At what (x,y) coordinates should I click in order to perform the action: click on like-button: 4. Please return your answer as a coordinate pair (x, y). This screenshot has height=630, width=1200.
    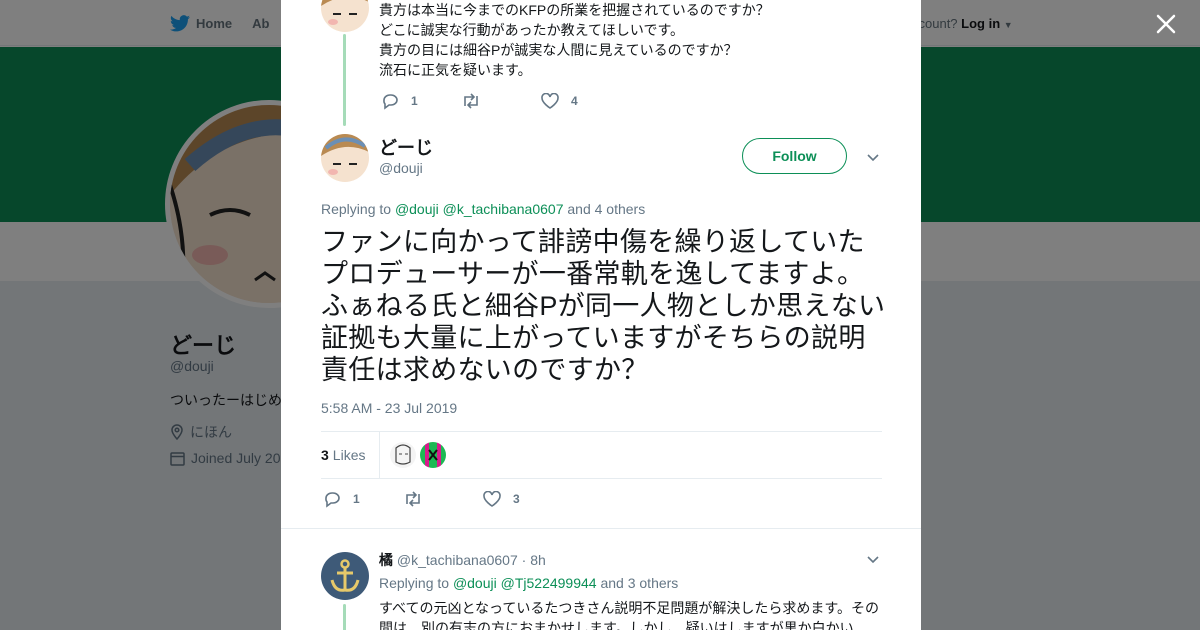
    Looking at the image, I should click on (581, 101).